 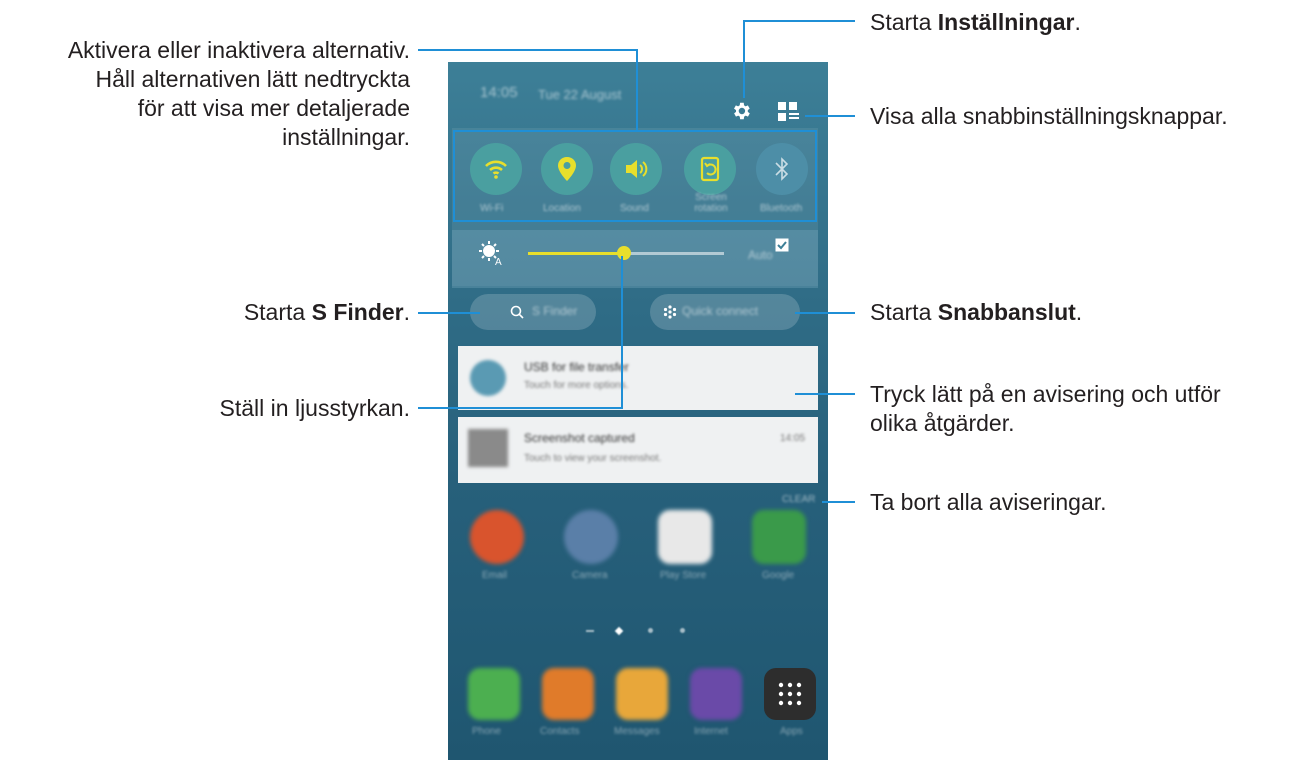 I want to click on quick-connect-icon, so click(x=670, y=312).